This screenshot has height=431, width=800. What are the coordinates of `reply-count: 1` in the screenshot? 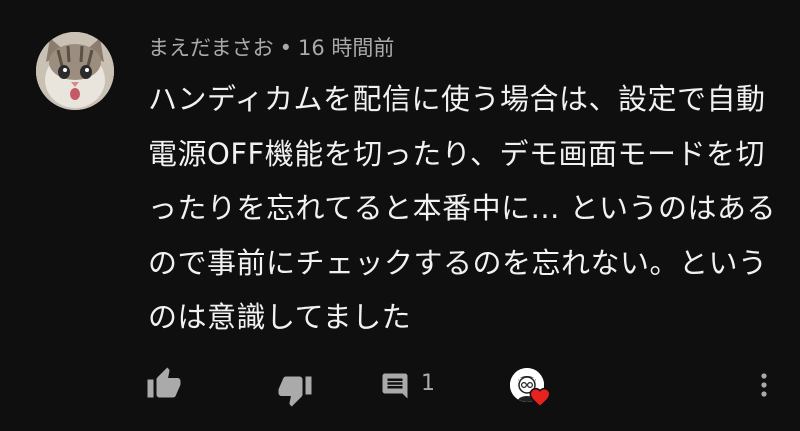 It's located at (428, 383).